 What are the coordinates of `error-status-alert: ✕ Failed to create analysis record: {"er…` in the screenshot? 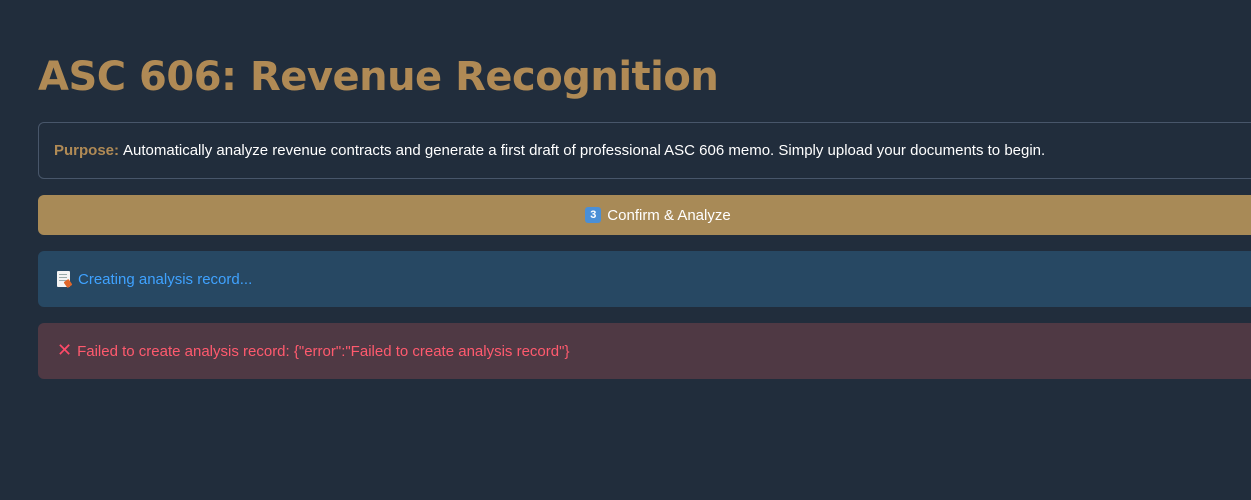 It's located at (644, 351).